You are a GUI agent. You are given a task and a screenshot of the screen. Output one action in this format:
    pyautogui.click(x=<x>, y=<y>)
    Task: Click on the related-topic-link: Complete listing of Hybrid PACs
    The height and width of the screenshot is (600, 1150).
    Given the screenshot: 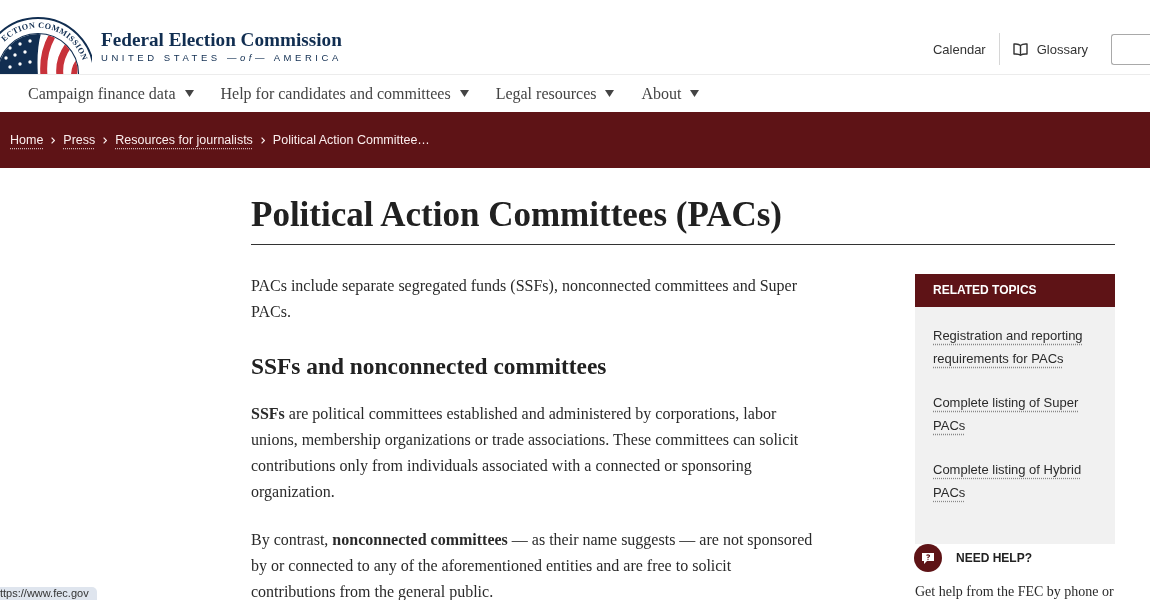 What is the action you would take?
    pyautogui.click(x=1017, y=481)
    